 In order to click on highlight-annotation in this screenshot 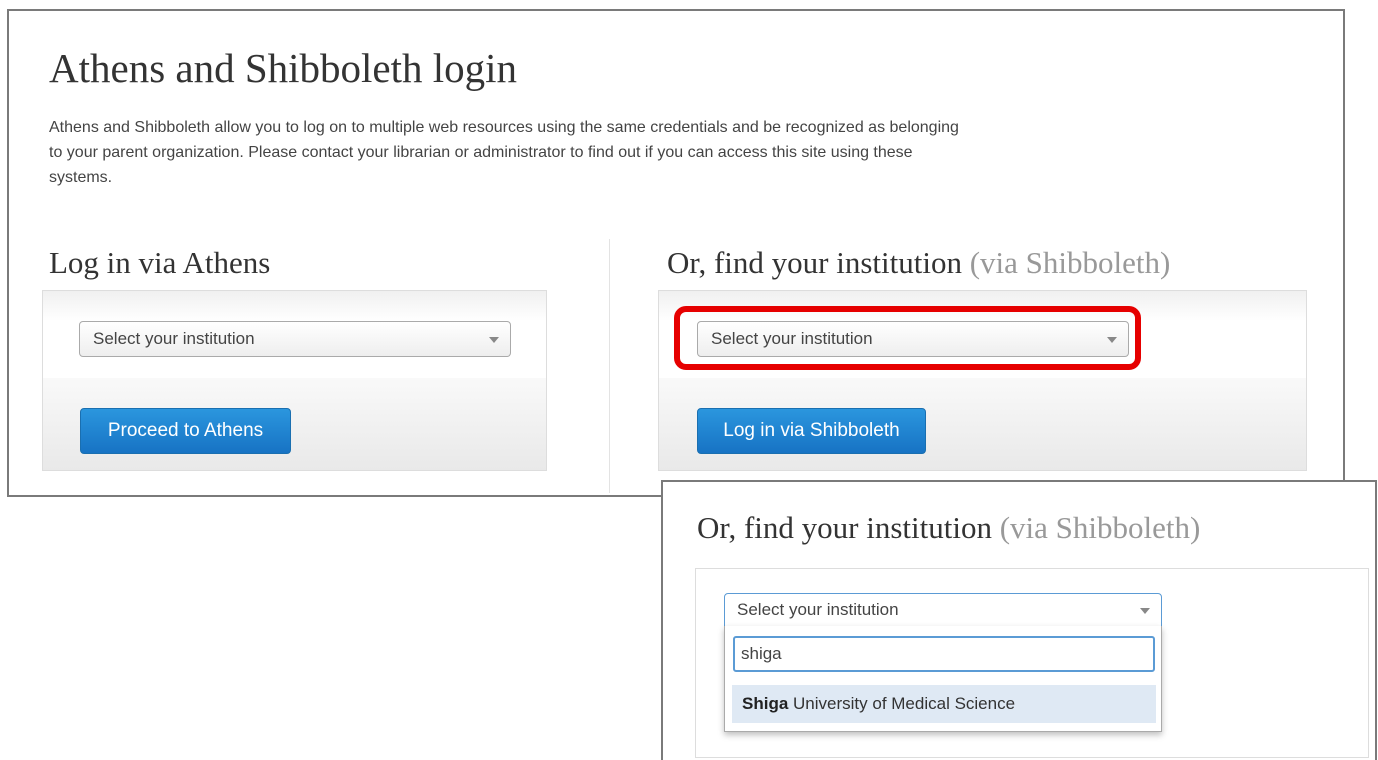, I will do `click(907, 338)`.